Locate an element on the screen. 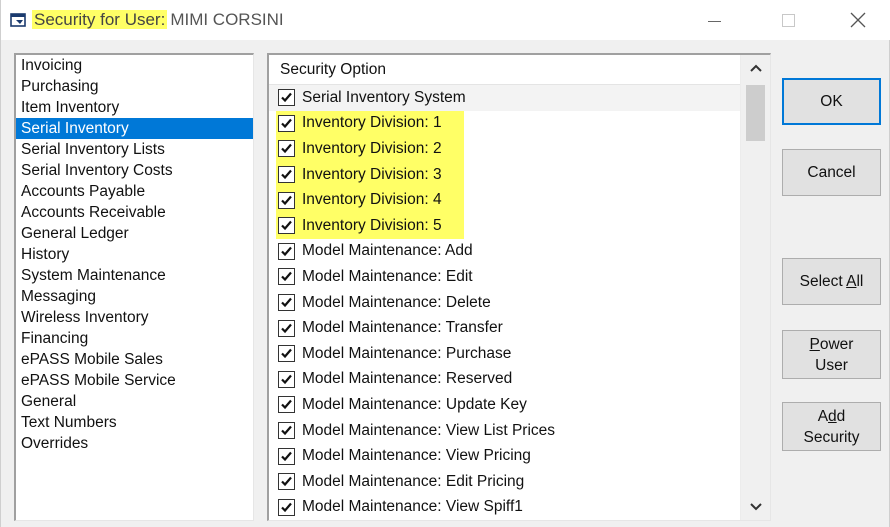 Image resolution: width=890 pixels, height=527 pixels. security-option-header: Security Option is located at coordinates (505, 70).